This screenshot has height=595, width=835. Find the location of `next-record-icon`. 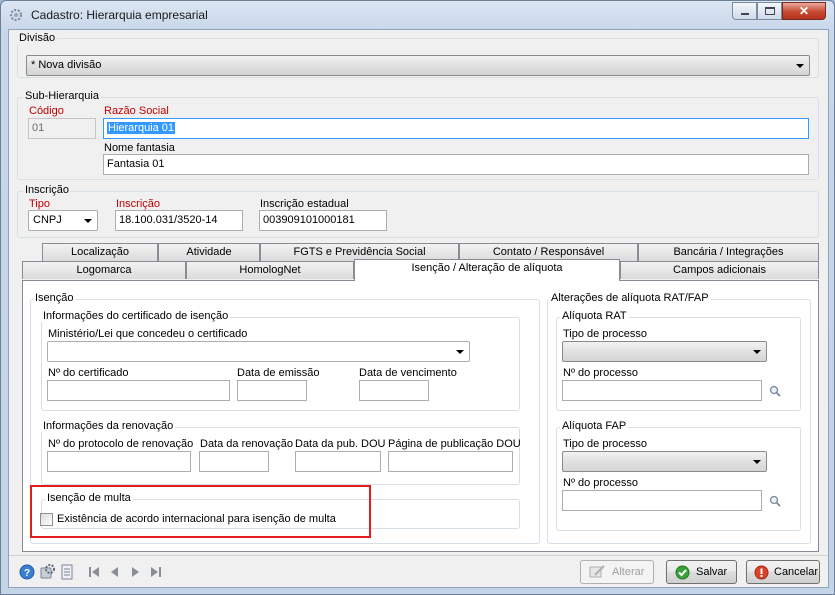

next-record-icon is located at coordinates (136, 572).